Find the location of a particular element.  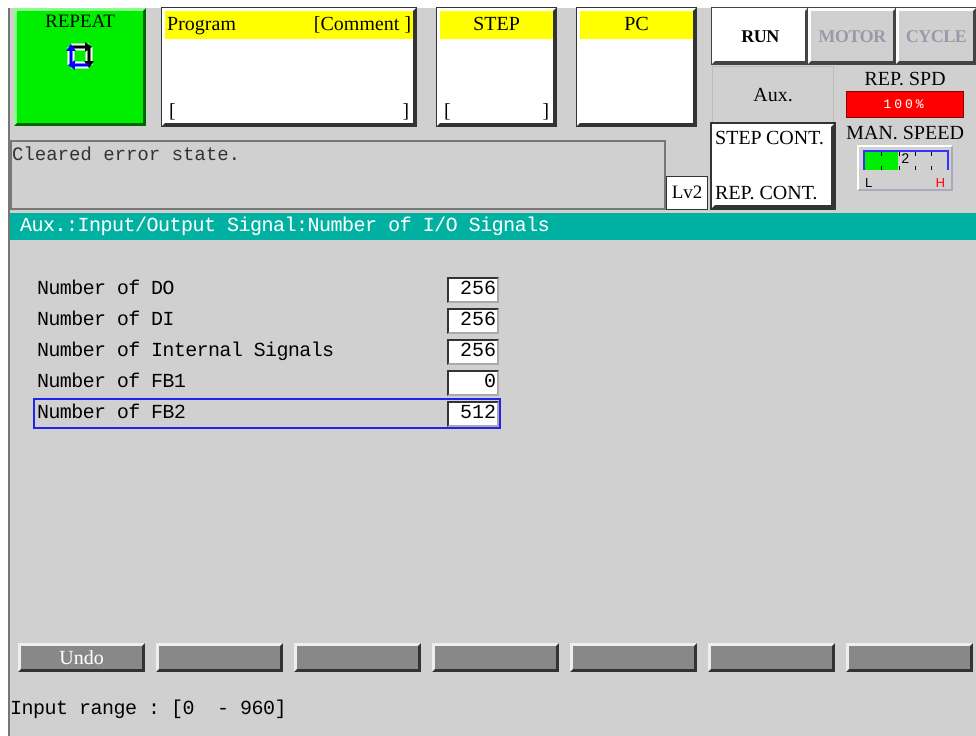

aux-button: Aux. is located at coordinates (773, 95).